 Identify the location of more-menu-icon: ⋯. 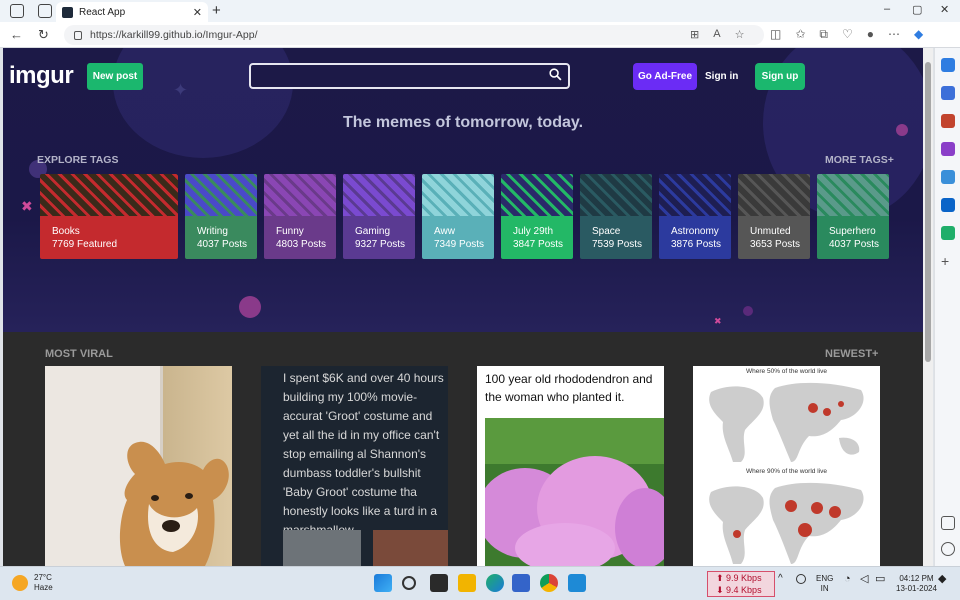
(894, 34).